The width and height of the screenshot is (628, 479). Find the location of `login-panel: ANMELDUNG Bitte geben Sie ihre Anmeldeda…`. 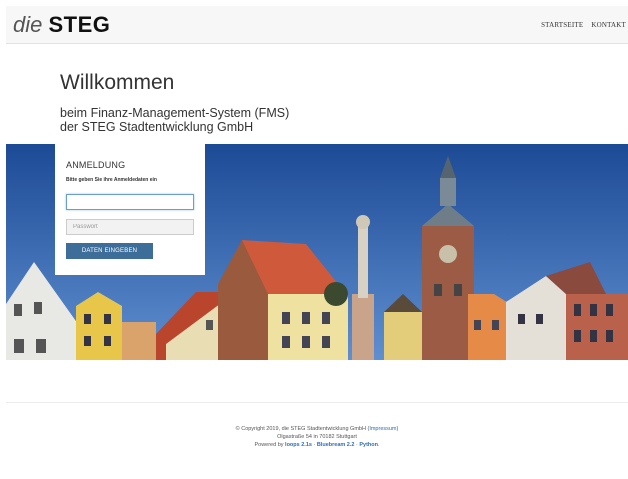

login-panel: ANMELDUNG Bitte geben Sie ihre Anmeldeda… is located at coordinates (130, 209).